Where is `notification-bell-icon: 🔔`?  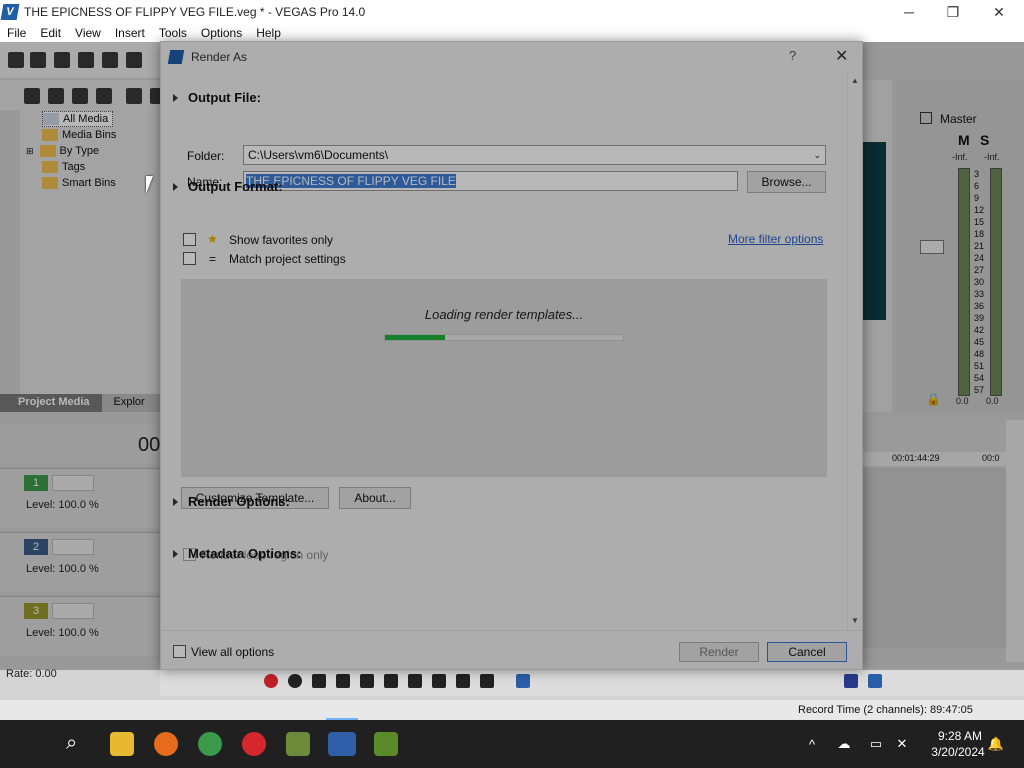 notification-bell-icon: 🔔 is located at coordinates (996, 744).